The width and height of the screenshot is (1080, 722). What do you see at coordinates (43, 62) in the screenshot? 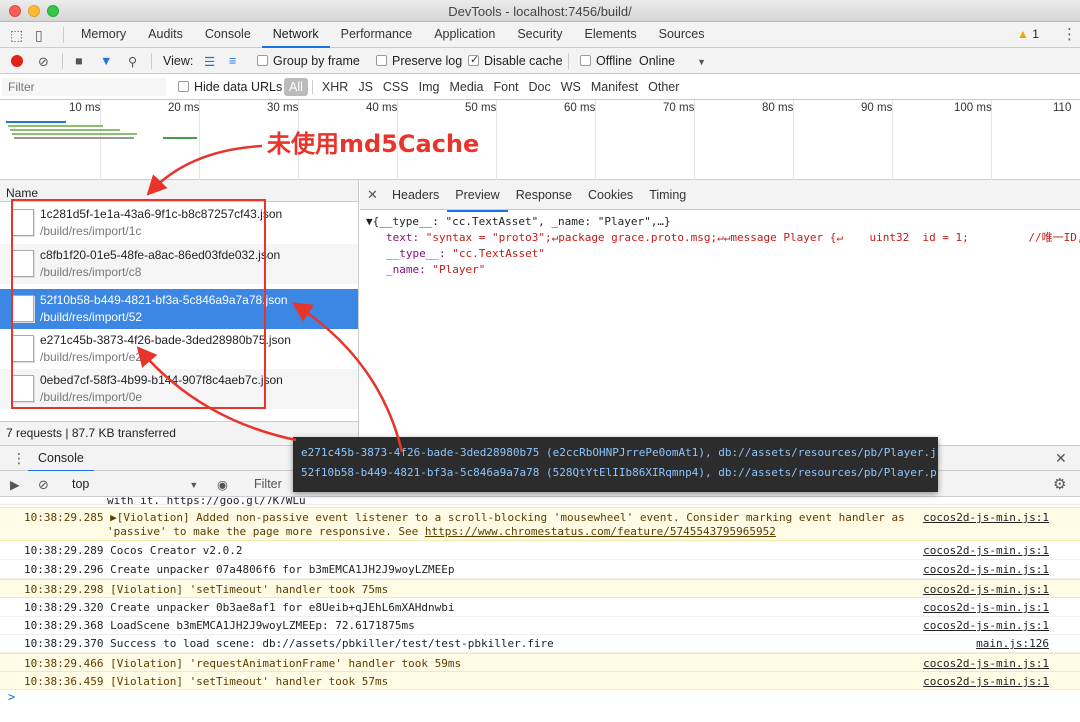
I see `clear-icon: ⊘` at bounding box center [43, 62].